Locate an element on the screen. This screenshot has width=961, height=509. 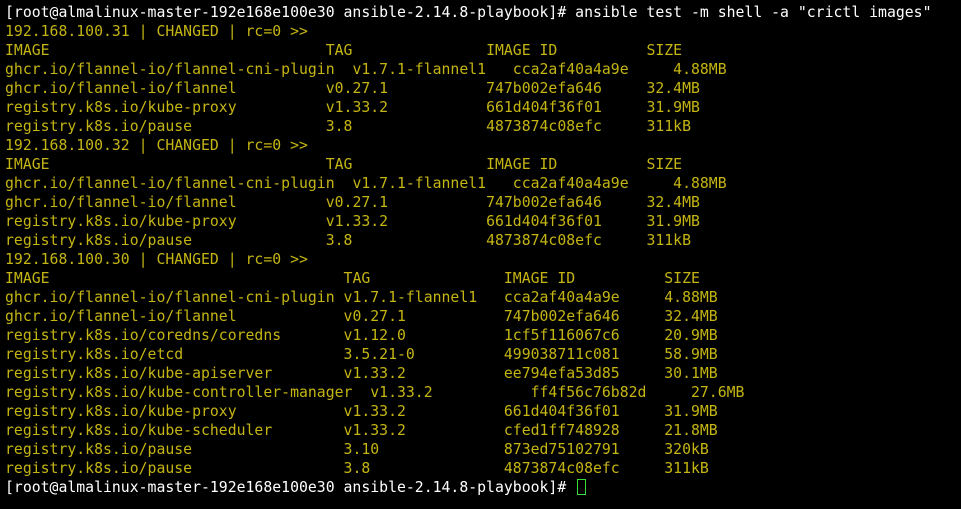
cell-image: registry.k8s.io/kube-apiserver is located at coordinates (174, 373).